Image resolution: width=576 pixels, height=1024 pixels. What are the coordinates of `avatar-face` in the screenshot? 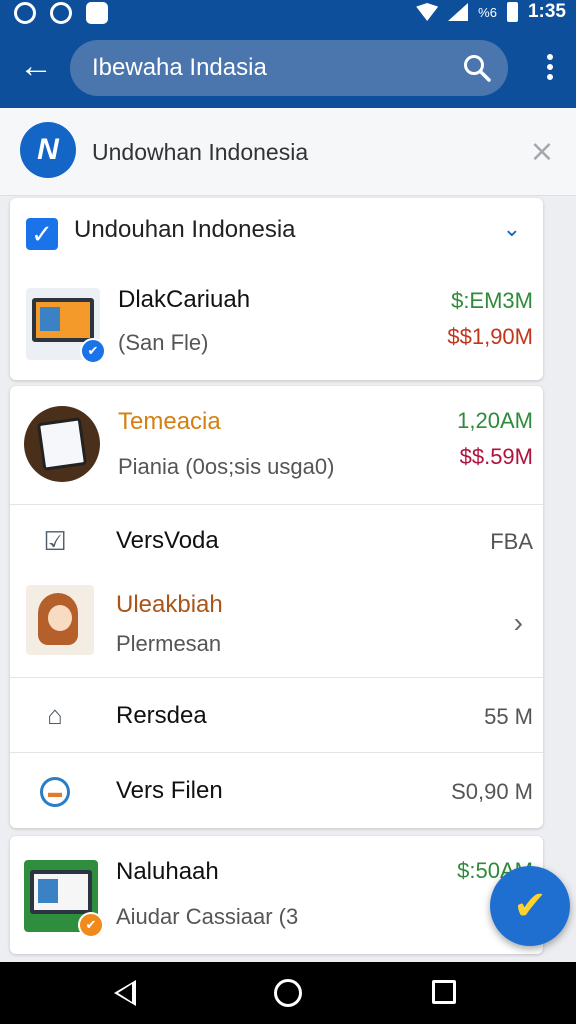 It's located at (60, 618).